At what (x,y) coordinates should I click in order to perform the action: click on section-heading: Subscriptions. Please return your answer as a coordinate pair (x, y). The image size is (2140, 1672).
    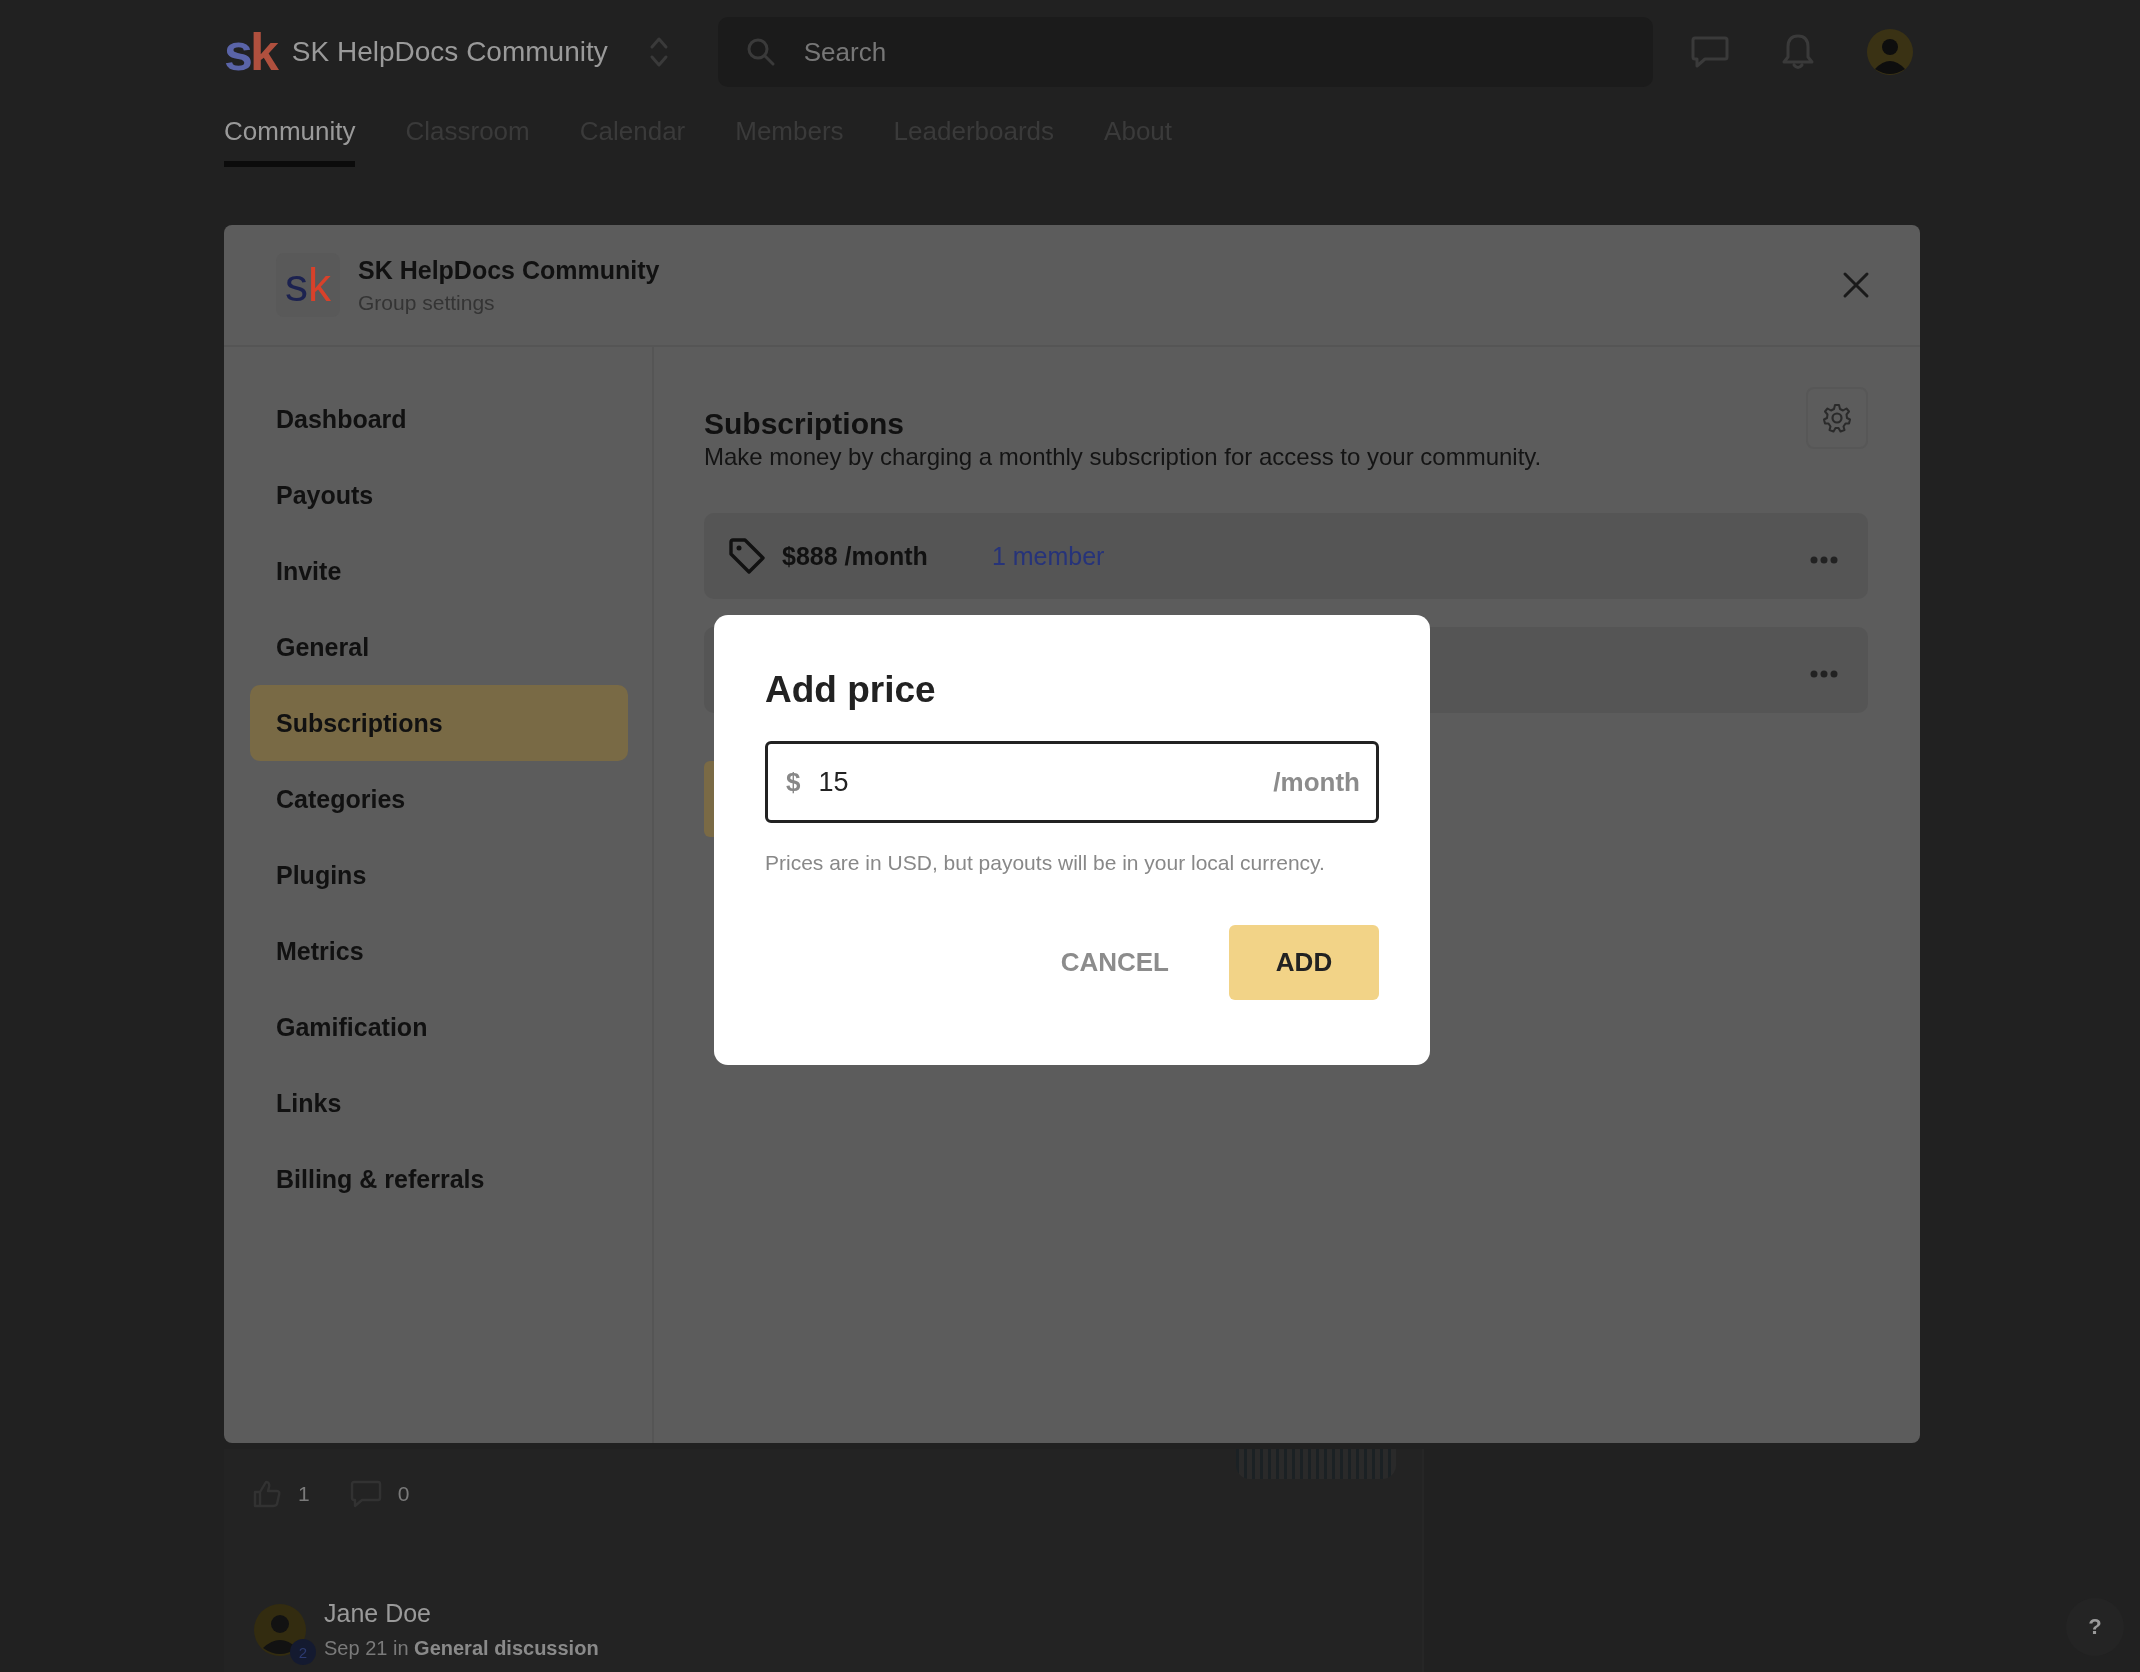
    Looking at the image, I should click on (804, 424).